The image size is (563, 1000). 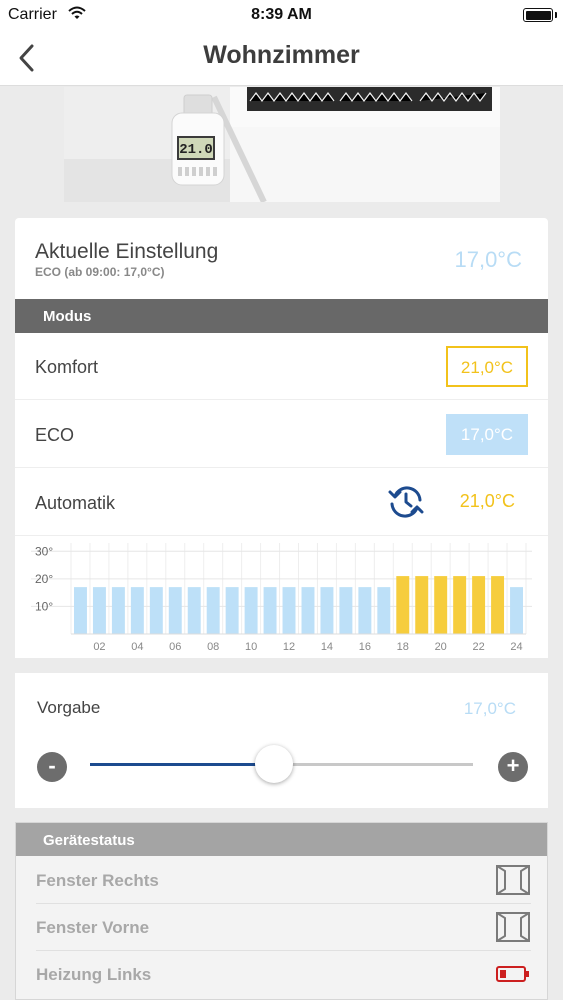 I want to click on clock: 8:39 AM, so click(x=281, y=14).